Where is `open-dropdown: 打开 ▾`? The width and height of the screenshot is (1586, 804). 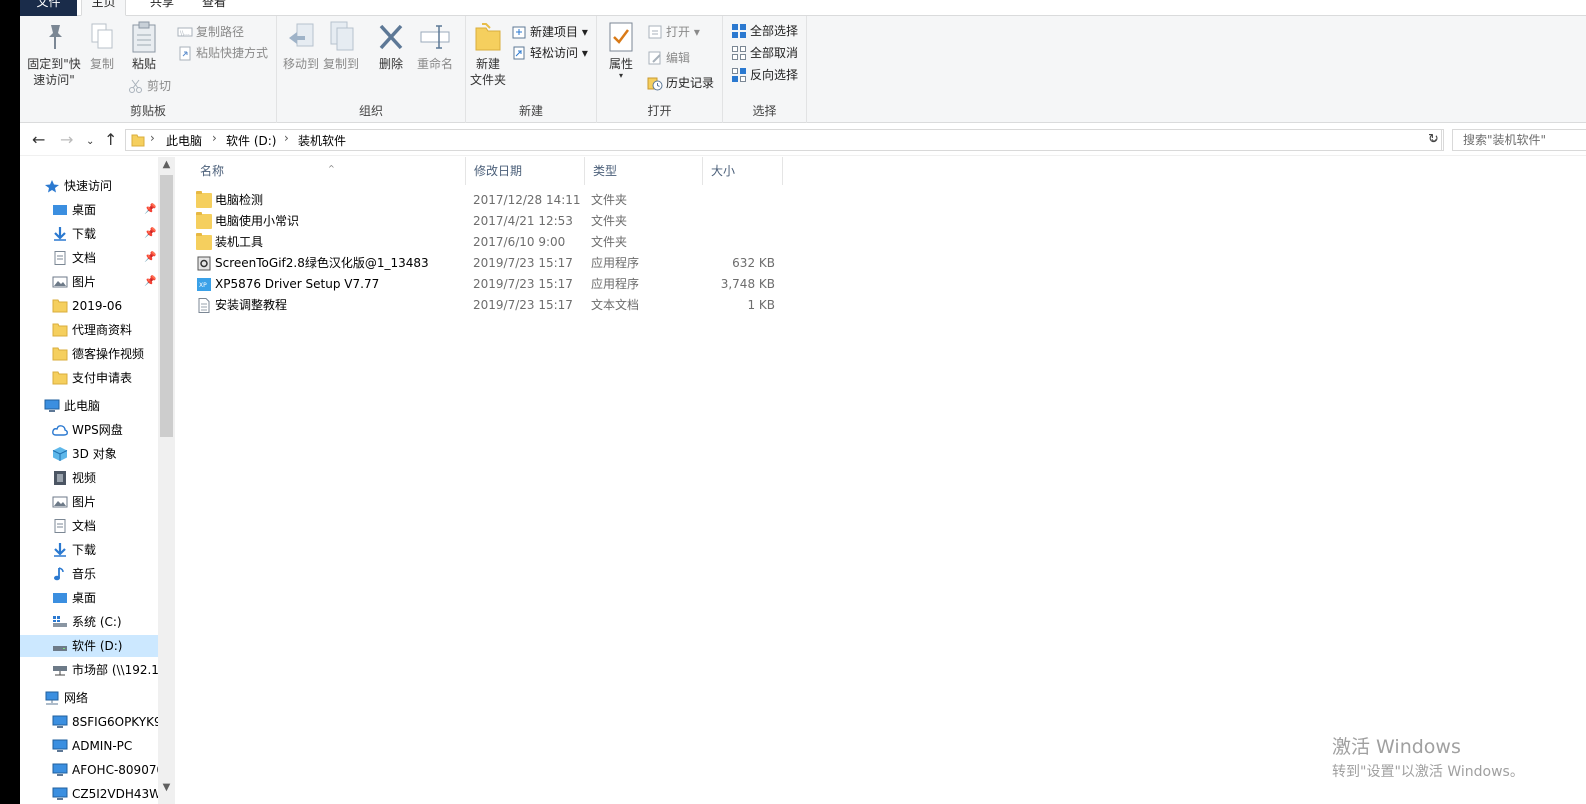 open-dropdown: 打开 ▾ is located at coordinates (673, 32).